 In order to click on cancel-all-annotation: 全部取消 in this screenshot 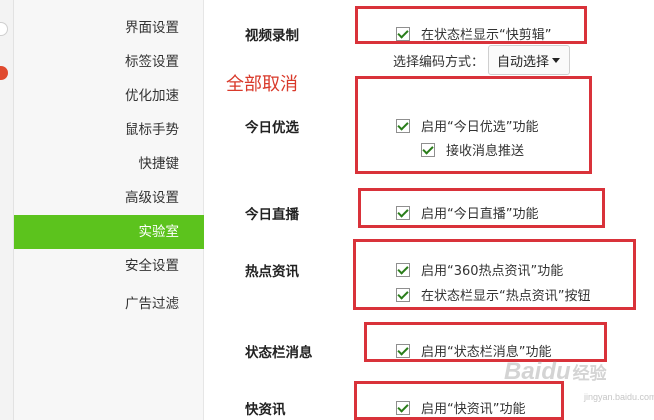, I will do `click(262, 84)`.